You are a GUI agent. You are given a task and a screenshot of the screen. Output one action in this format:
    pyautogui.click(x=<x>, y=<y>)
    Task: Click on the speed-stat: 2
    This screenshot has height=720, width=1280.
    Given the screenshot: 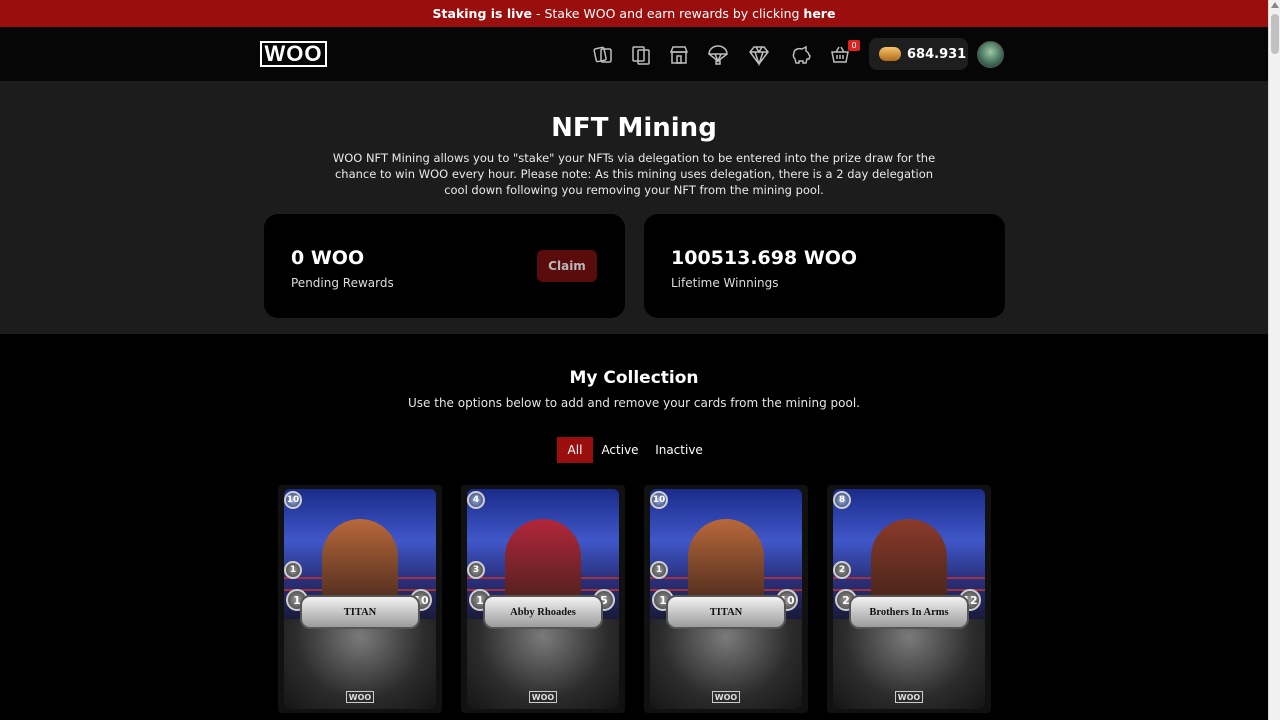 What is the action you would take?
    pyautogui.click(x=842, y=570)
    